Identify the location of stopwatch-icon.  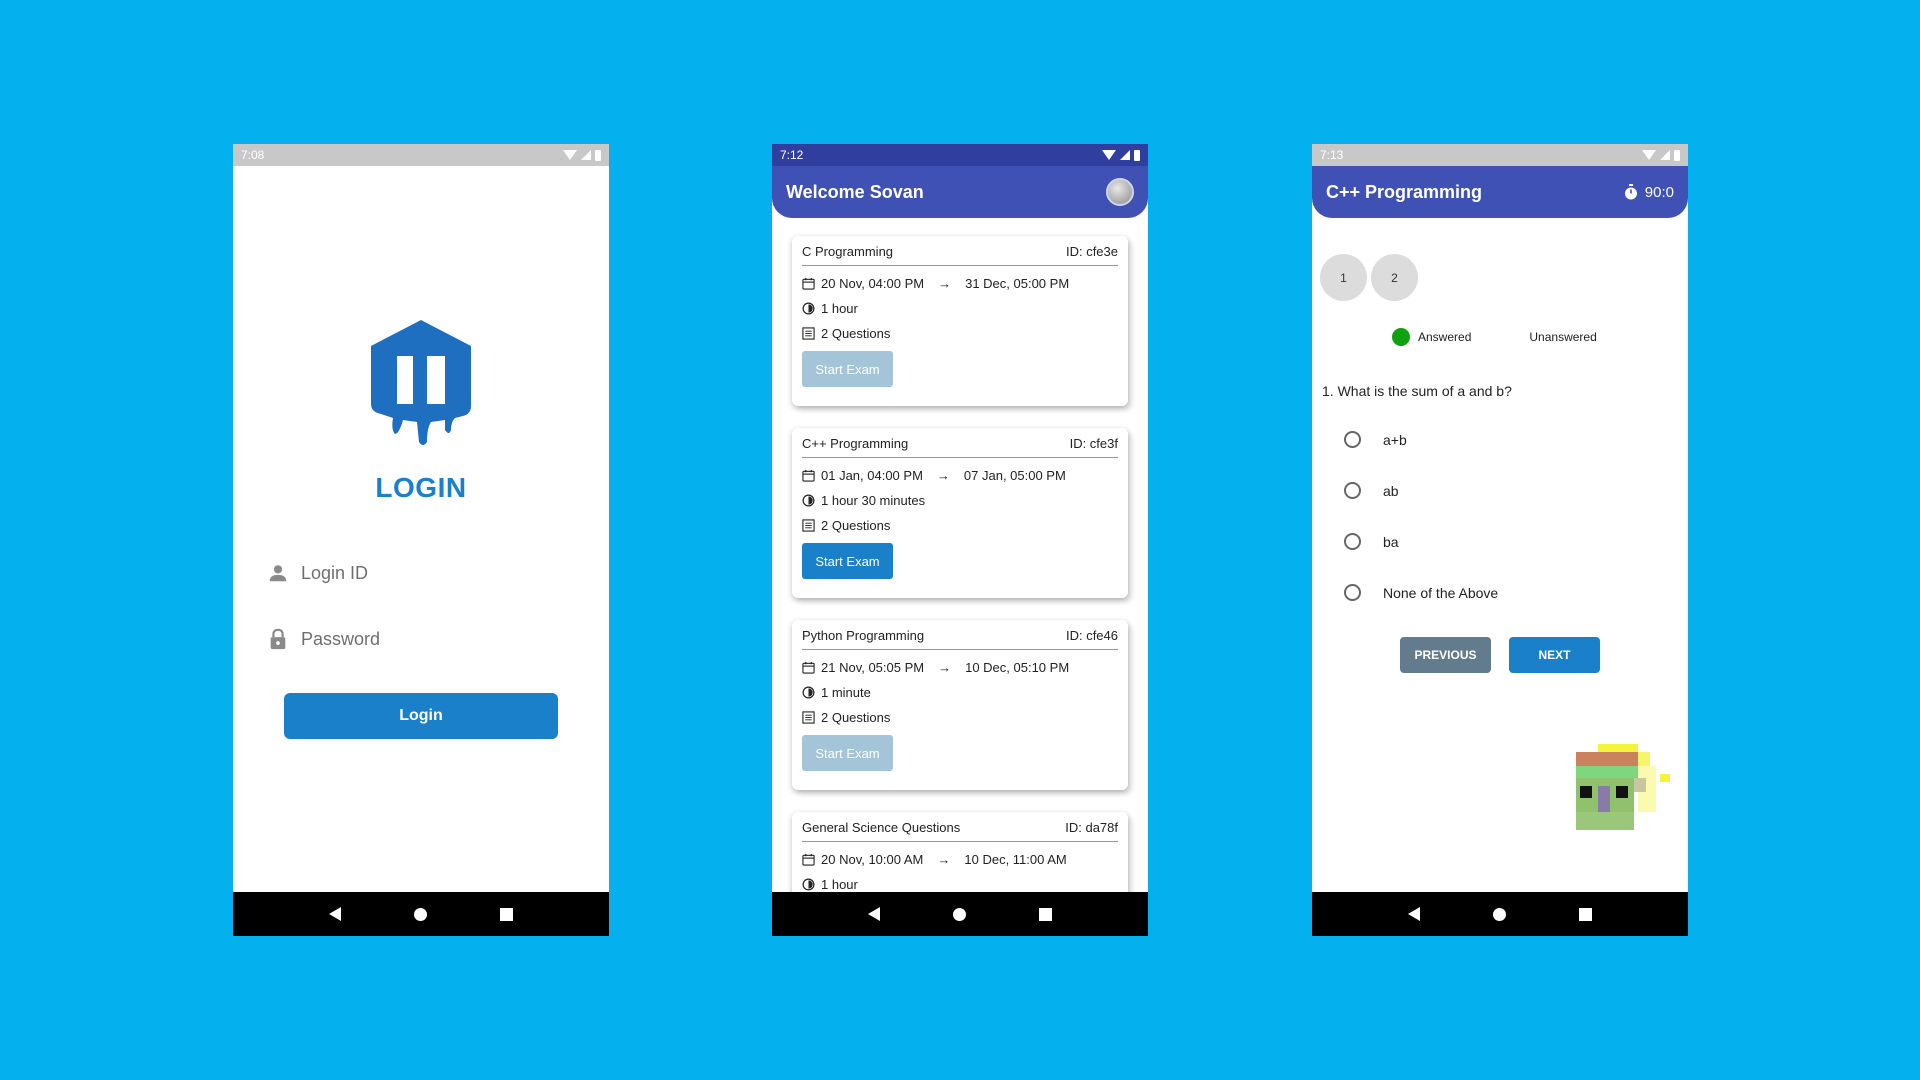
(1630, 192).